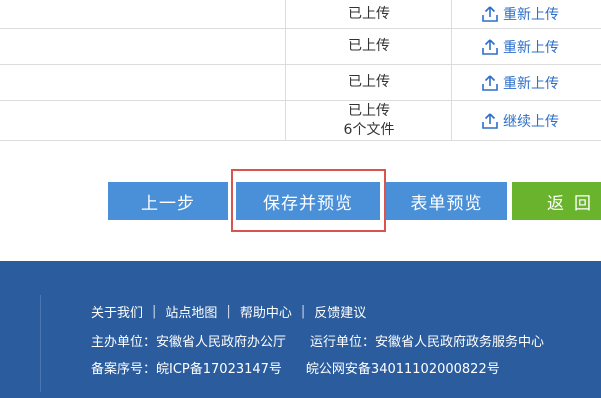 The image size is (601, 398). What do you see at coordinates (189, 342) in the screenshot?
I see `footer-sponsor: 主办单位：安徽省人民政府办公厅` at bounding box center [189, 342].